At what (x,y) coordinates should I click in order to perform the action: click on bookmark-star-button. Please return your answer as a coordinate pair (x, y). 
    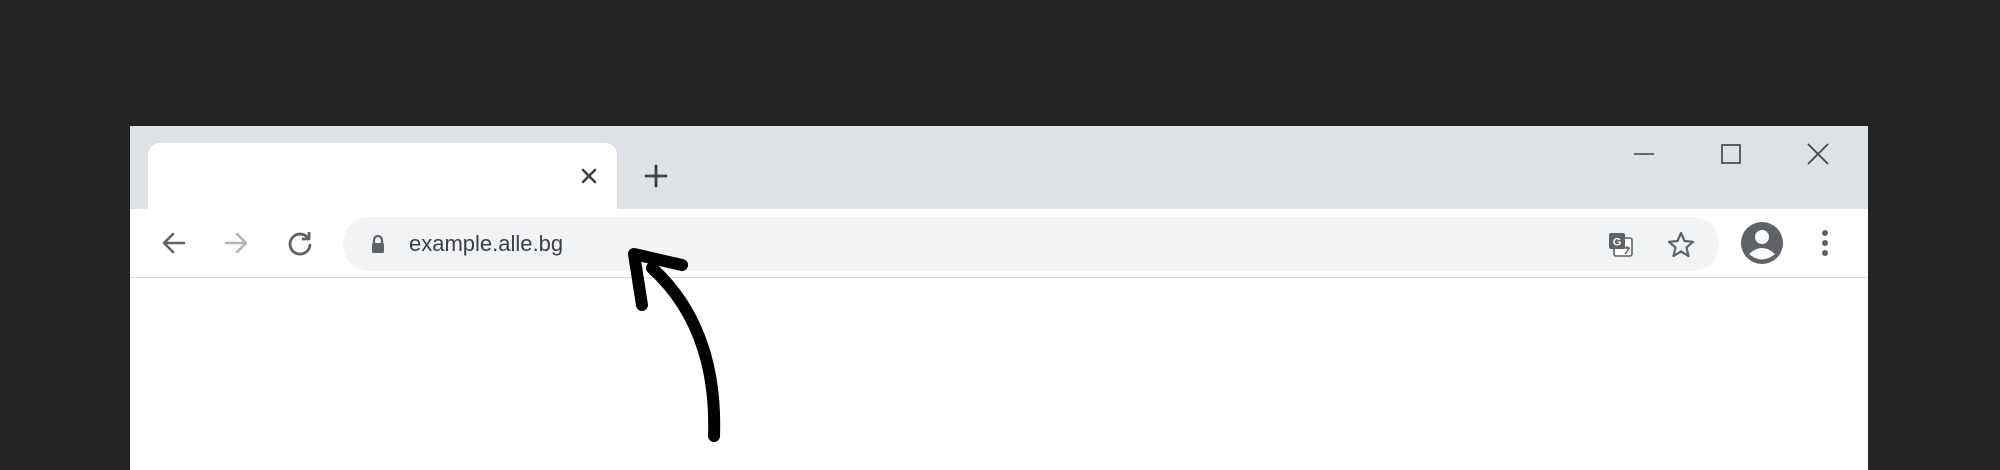
    Looking at the image, I should click on (1681, 245).